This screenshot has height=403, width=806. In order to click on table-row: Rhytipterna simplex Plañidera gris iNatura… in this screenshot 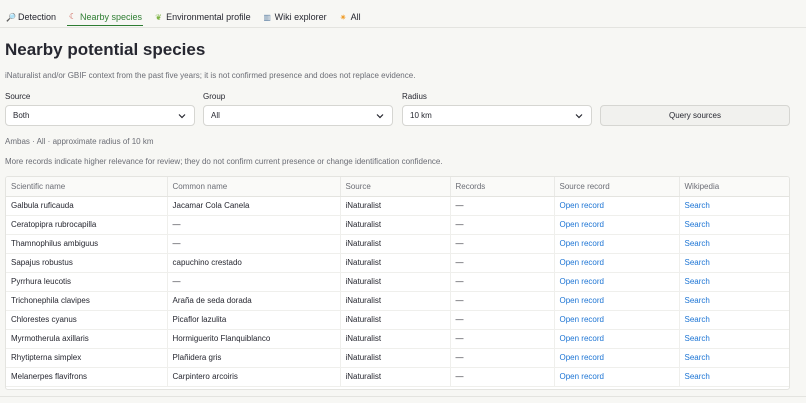, I will do `click(397, 358)`.